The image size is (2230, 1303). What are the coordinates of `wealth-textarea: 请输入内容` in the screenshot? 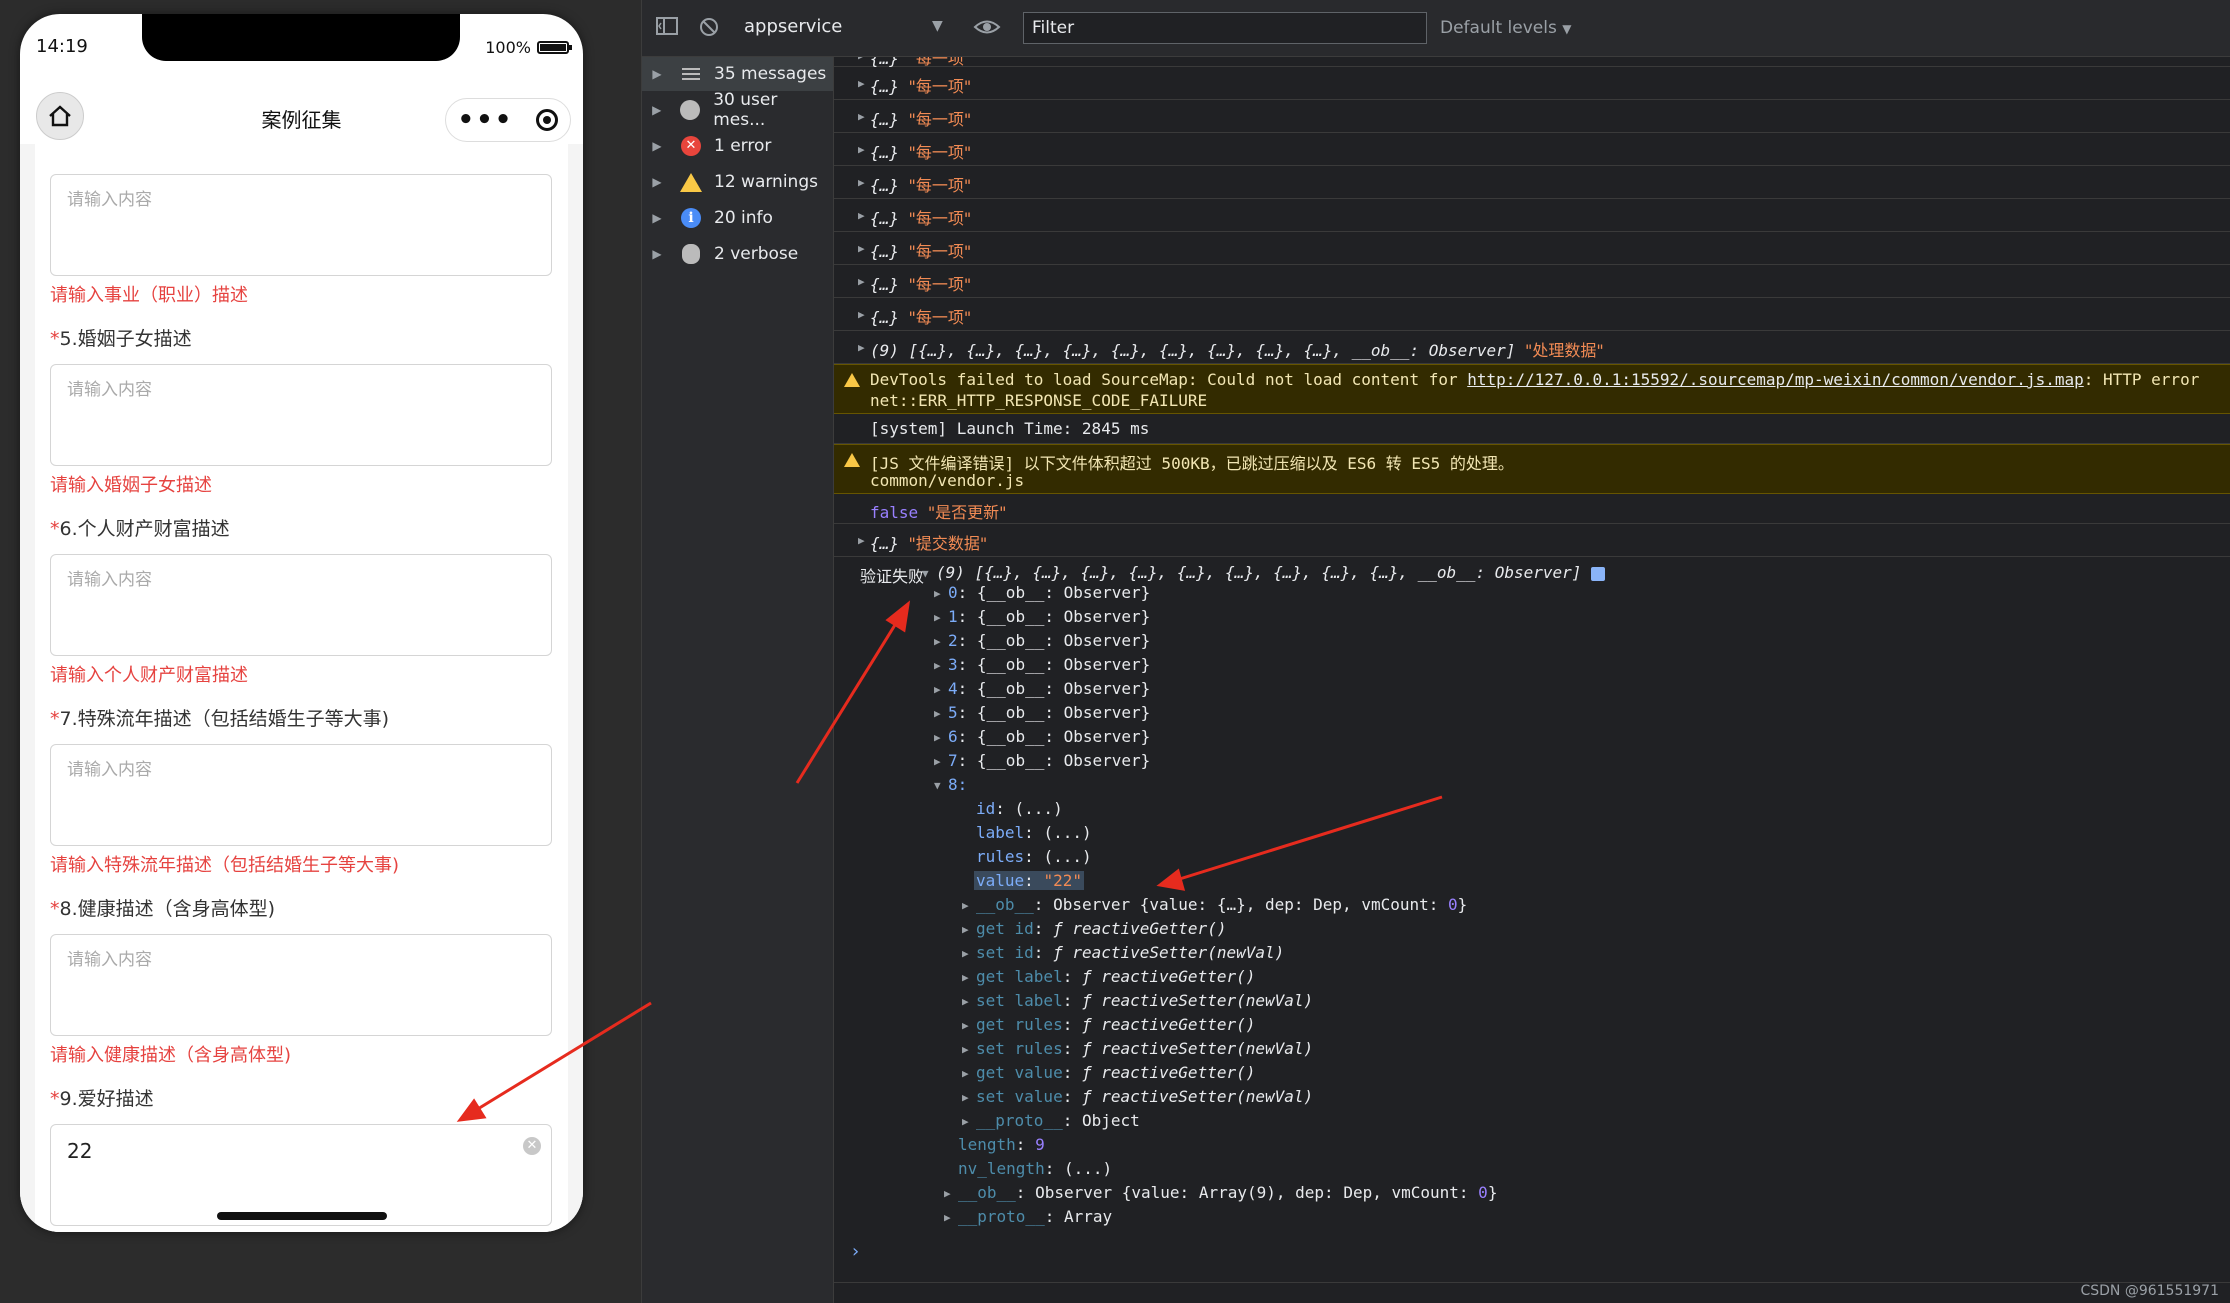 It's located at (301, 605).